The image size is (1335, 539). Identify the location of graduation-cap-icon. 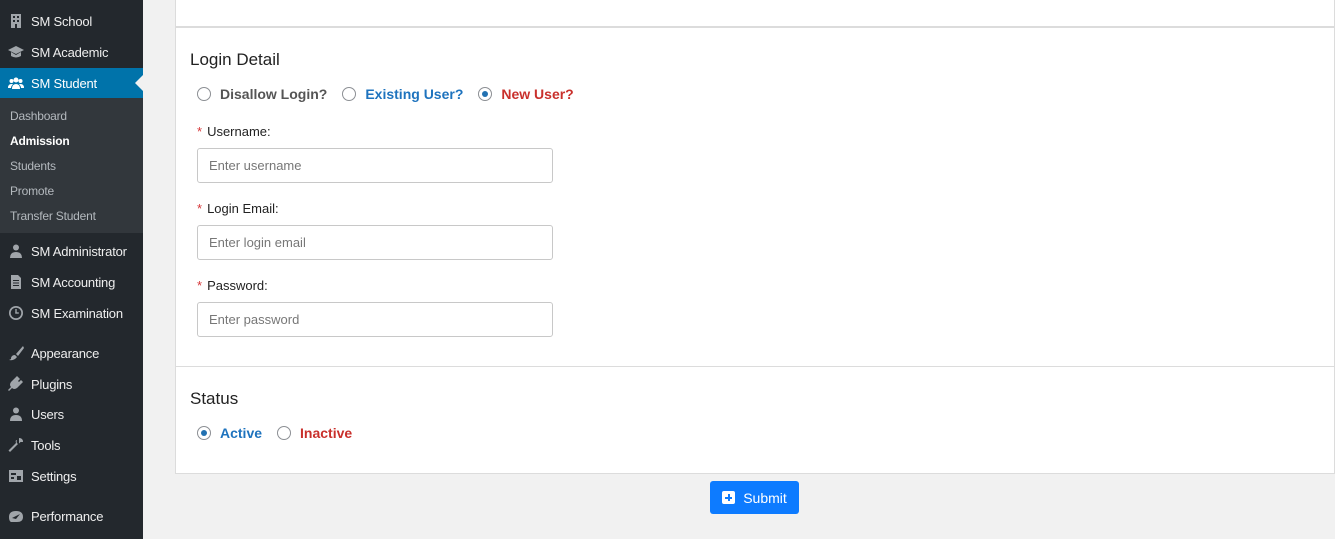
(15, 52).